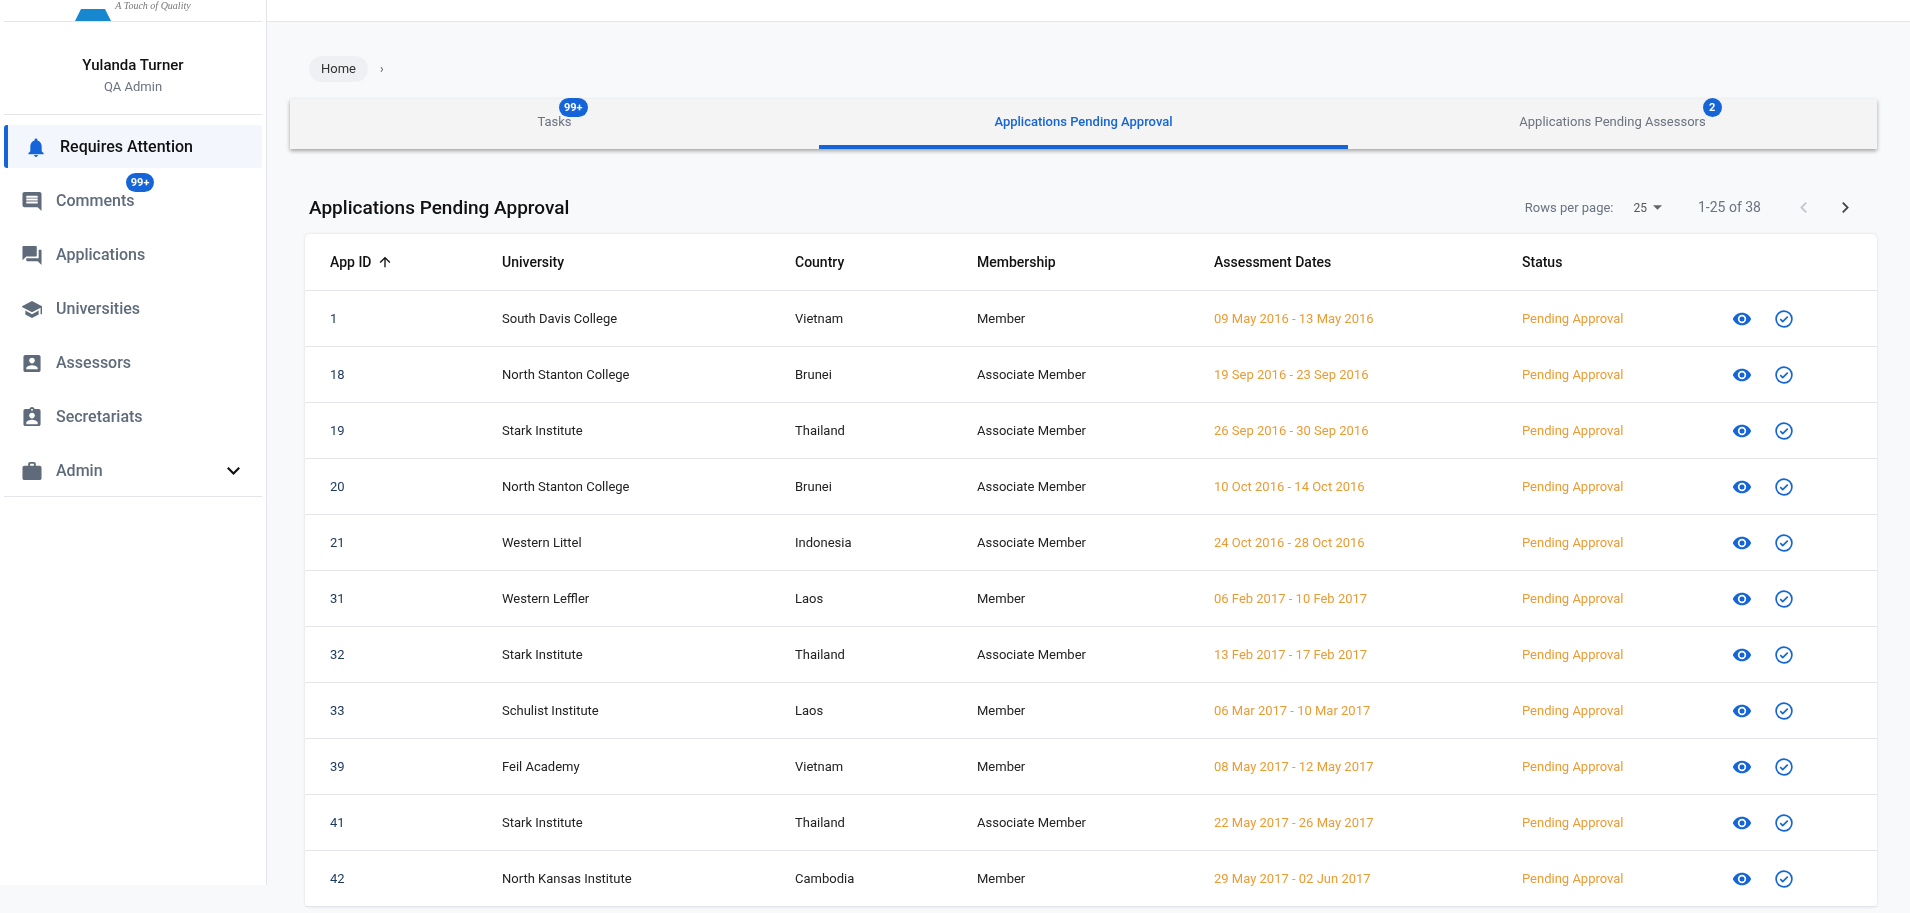 The image size is (1910, 913). What do you see at coordinates (233, 470) in the screenshot?
I see `chevron-down-icon` at bounding box center [233, 470].